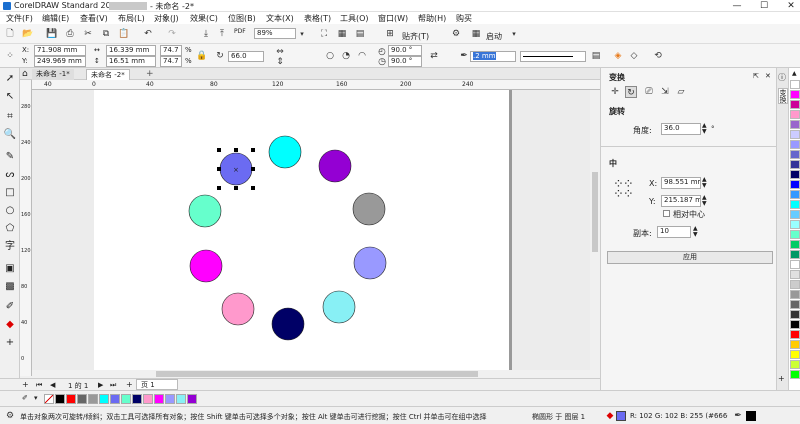  I want to click on vertical-scroll-thumb, so click(595, 212).